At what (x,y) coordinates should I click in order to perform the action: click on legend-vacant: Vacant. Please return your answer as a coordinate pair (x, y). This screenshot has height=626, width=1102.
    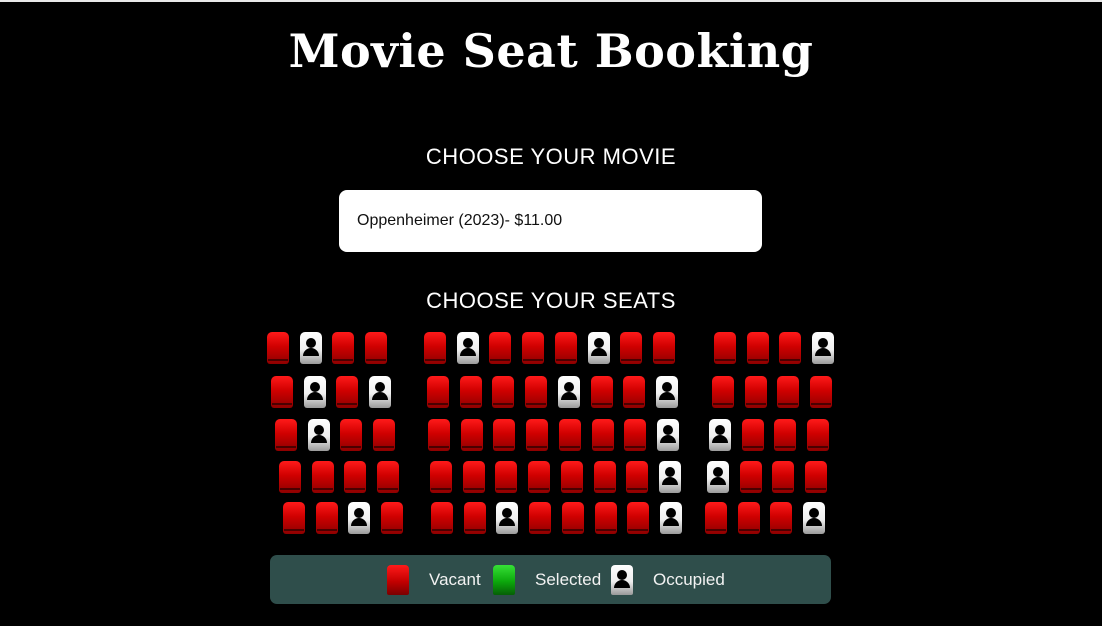
    Looking at the image, I should click on (434, 579).